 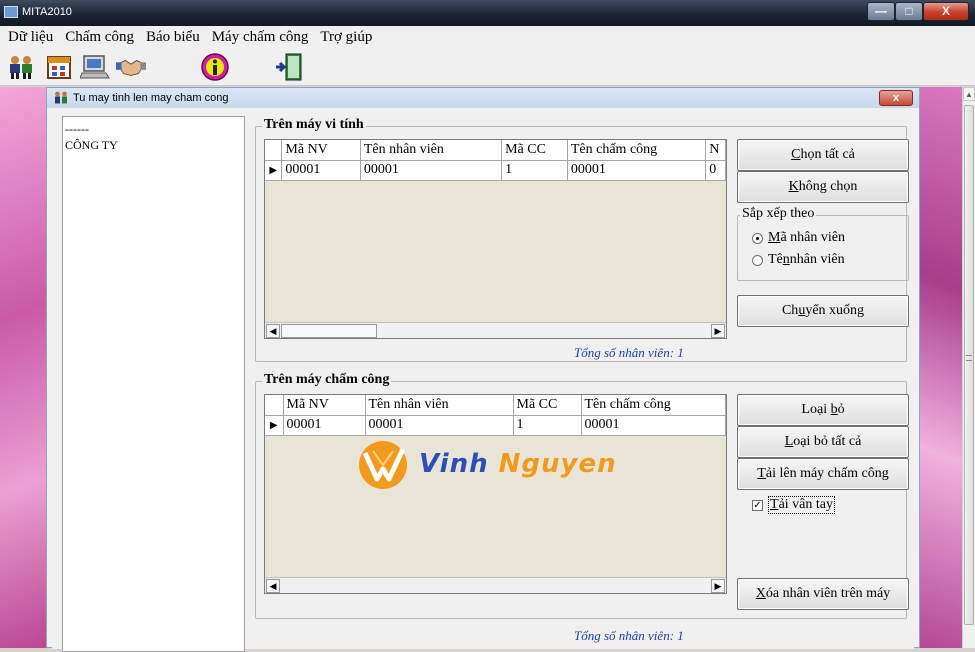 I want to click on computer-icon, so click(x=95, y=67).